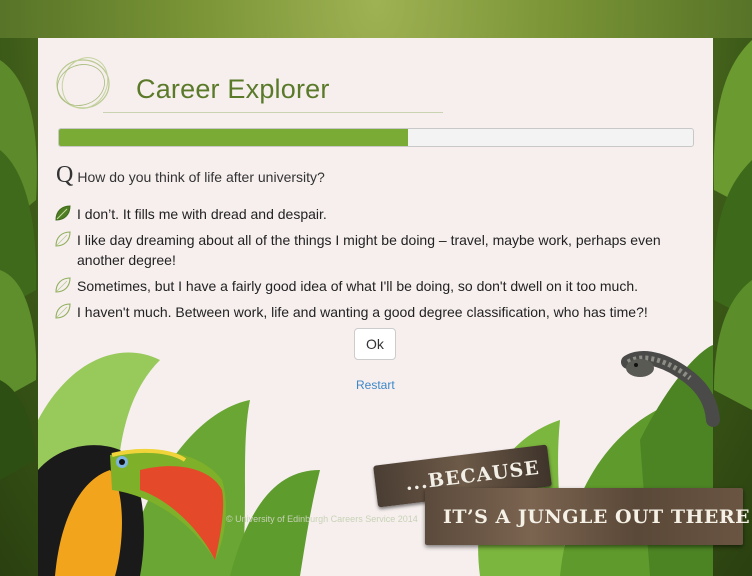 This screenshot has height=576, width=752. Describe the element at coordinates (65, 175) in the screenshot. I see `question-marker: Q` at that location.